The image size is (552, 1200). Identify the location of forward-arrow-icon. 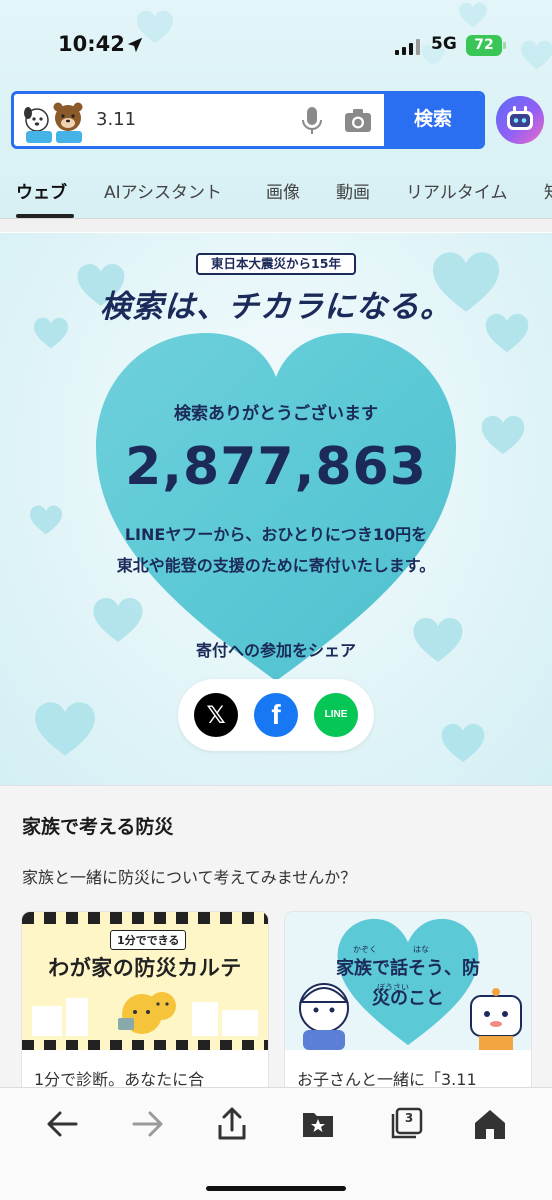
(148, 1124).